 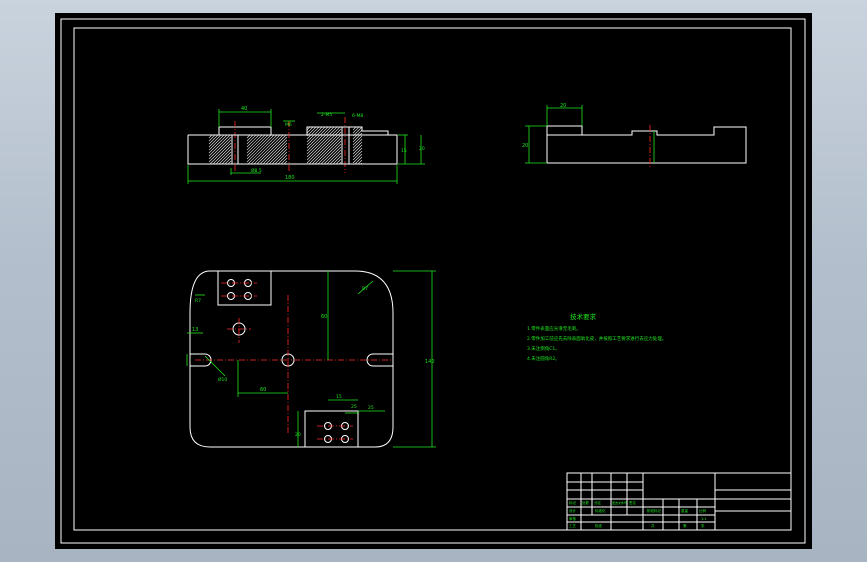 I want to click on notes-line-4: 4.未注圆角R2。, so click(x=543, y=358).